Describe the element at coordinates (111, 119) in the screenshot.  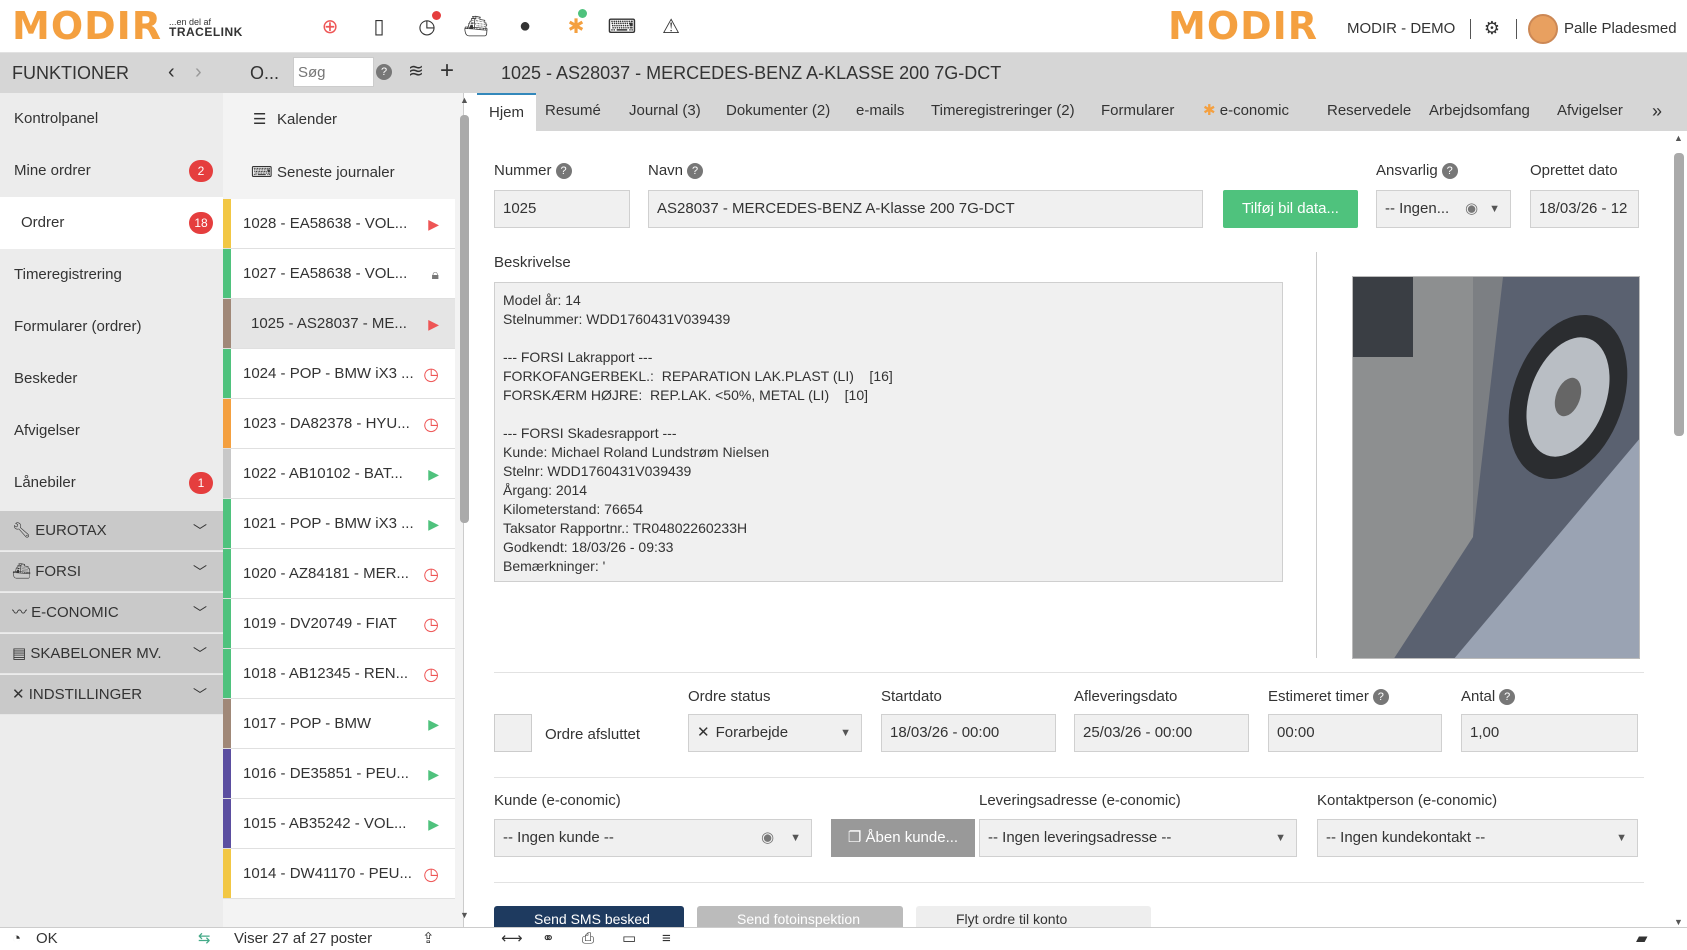
I see `nav-item-kontrolpanel: Kontrolpanel` at that location.